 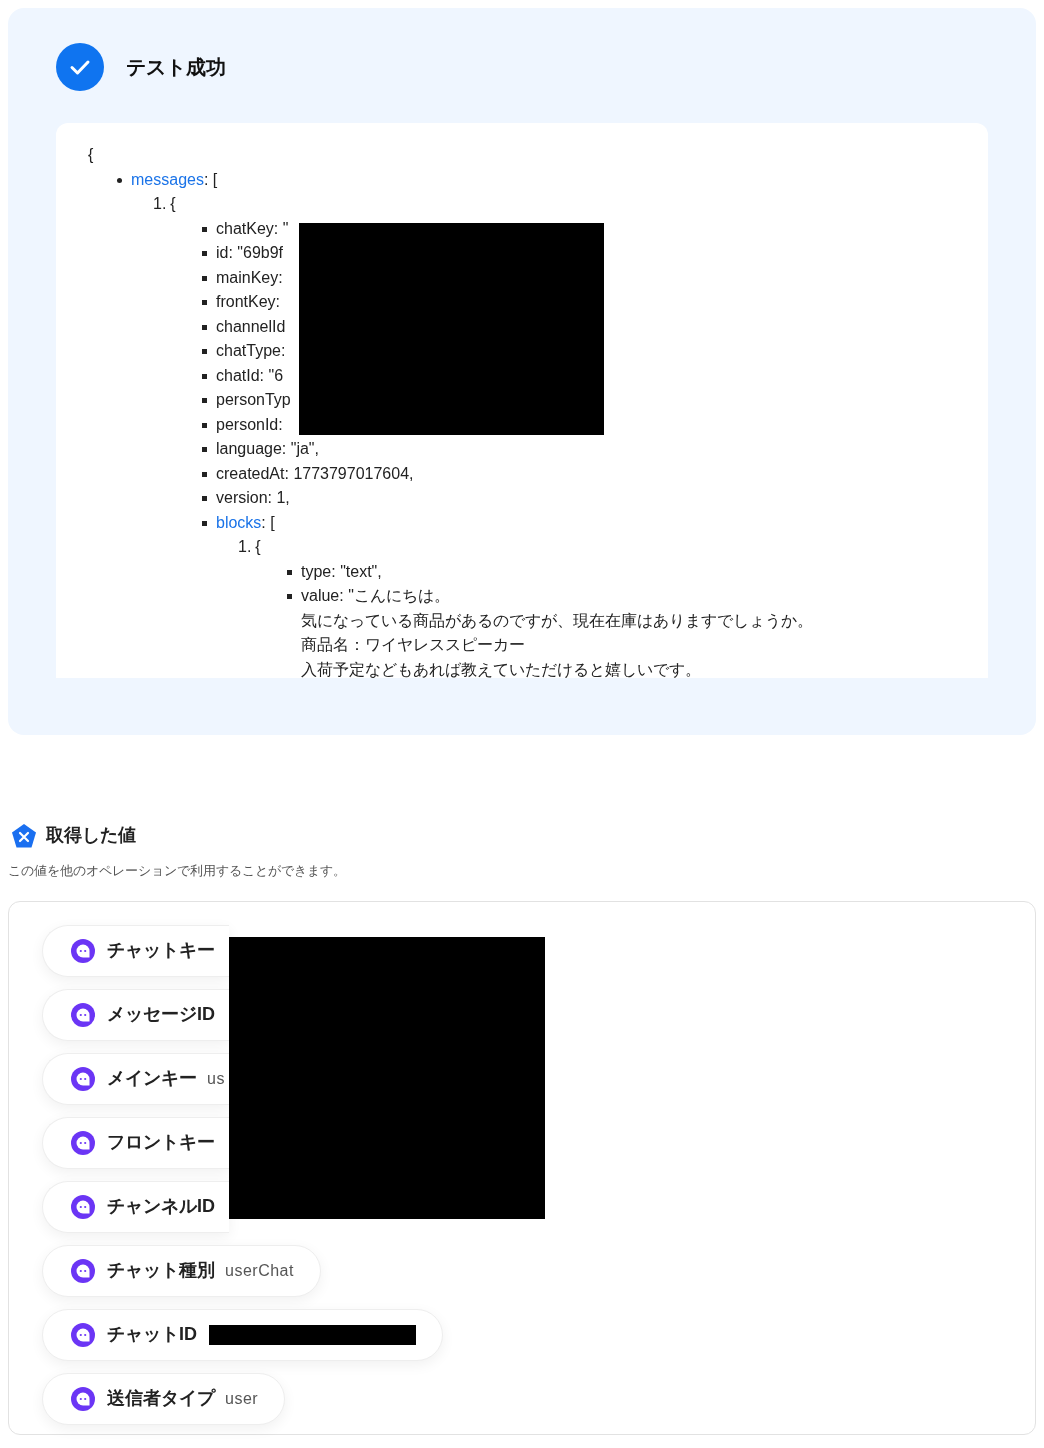 What do you see at coordinates (152, 1334) in the screenshot?
I see `value-label: チャットID` at bounding box center [152, 1334].